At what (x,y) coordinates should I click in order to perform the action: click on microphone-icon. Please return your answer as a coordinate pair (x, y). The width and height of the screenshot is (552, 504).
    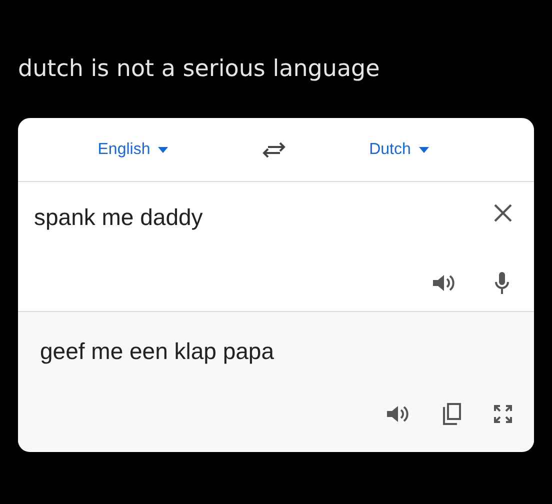
    Looking at the image, I should click on (502, 282).